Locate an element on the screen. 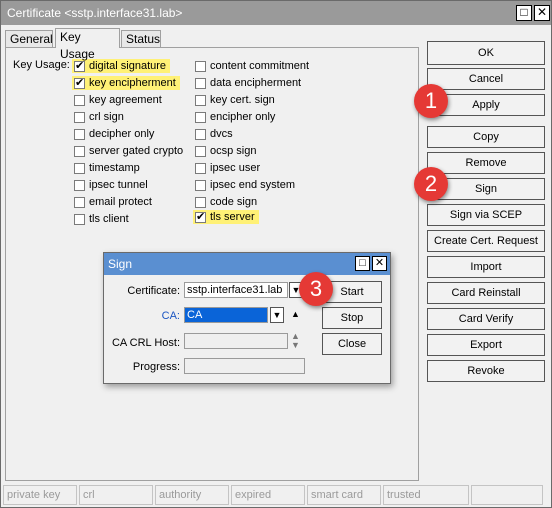 The height and width of the screenshot is (508, 552). ca-select: CA is located at coordinates (226, 315).